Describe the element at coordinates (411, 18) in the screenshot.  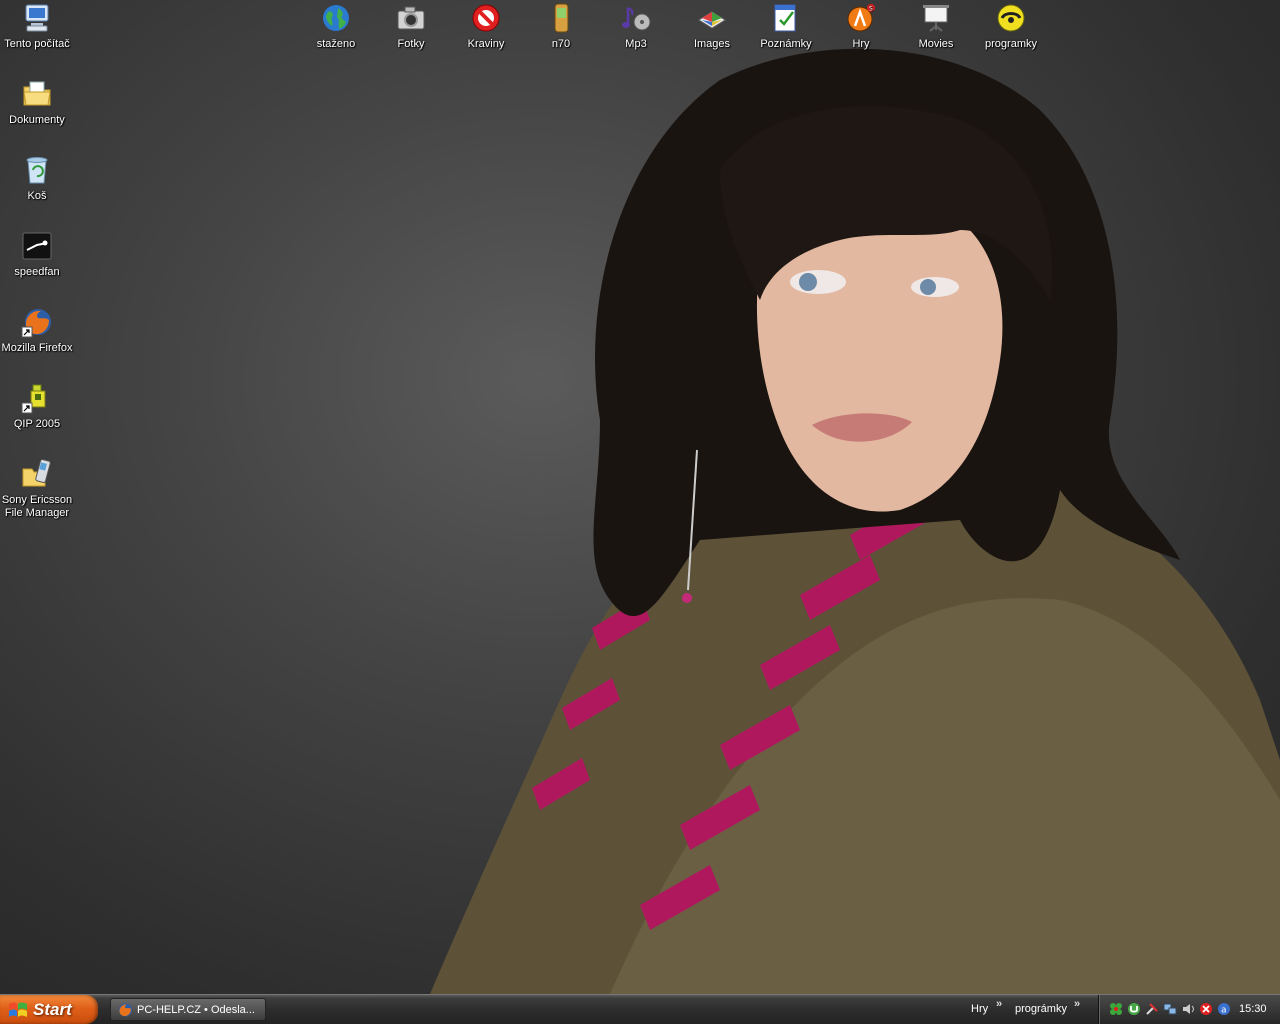
I see `camera-icon` at that location.